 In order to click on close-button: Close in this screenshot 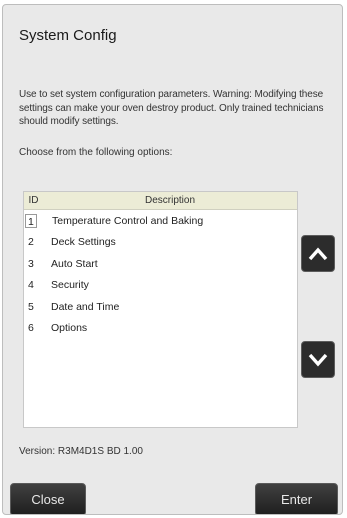, I will do `click(48, 498)`.